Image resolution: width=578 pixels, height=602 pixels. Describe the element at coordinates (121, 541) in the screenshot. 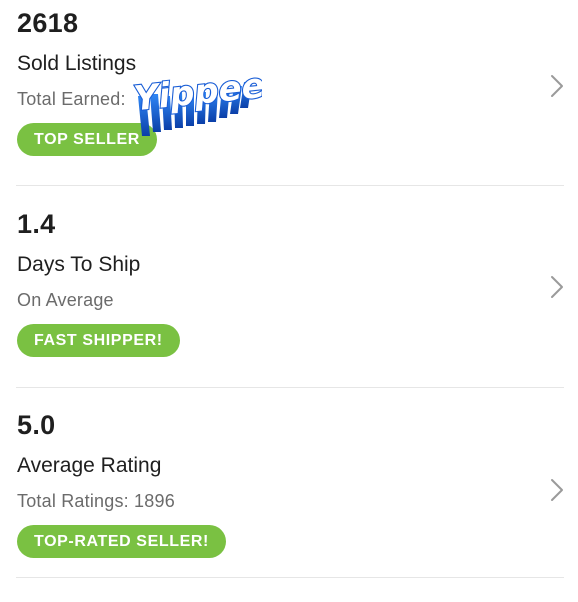

I see `top-rated-seller-badge: TOP-RATED SELLER!` at that location.